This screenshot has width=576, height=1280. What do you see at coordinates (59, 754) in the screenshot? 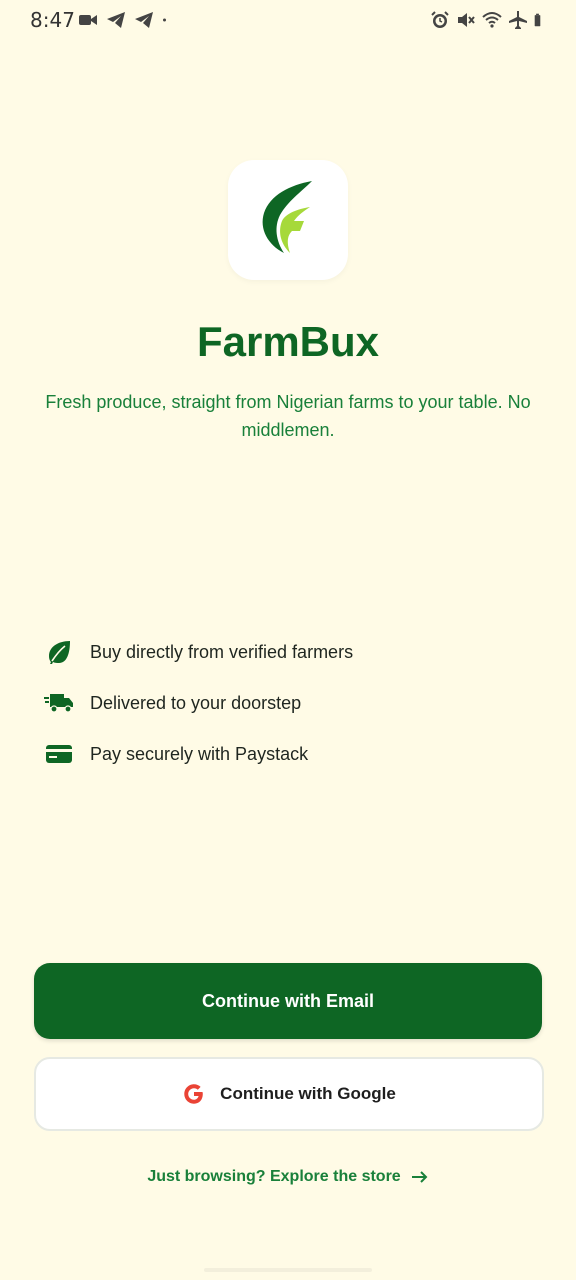
I see `credit-card-icon` at bounding box center [59, 754].